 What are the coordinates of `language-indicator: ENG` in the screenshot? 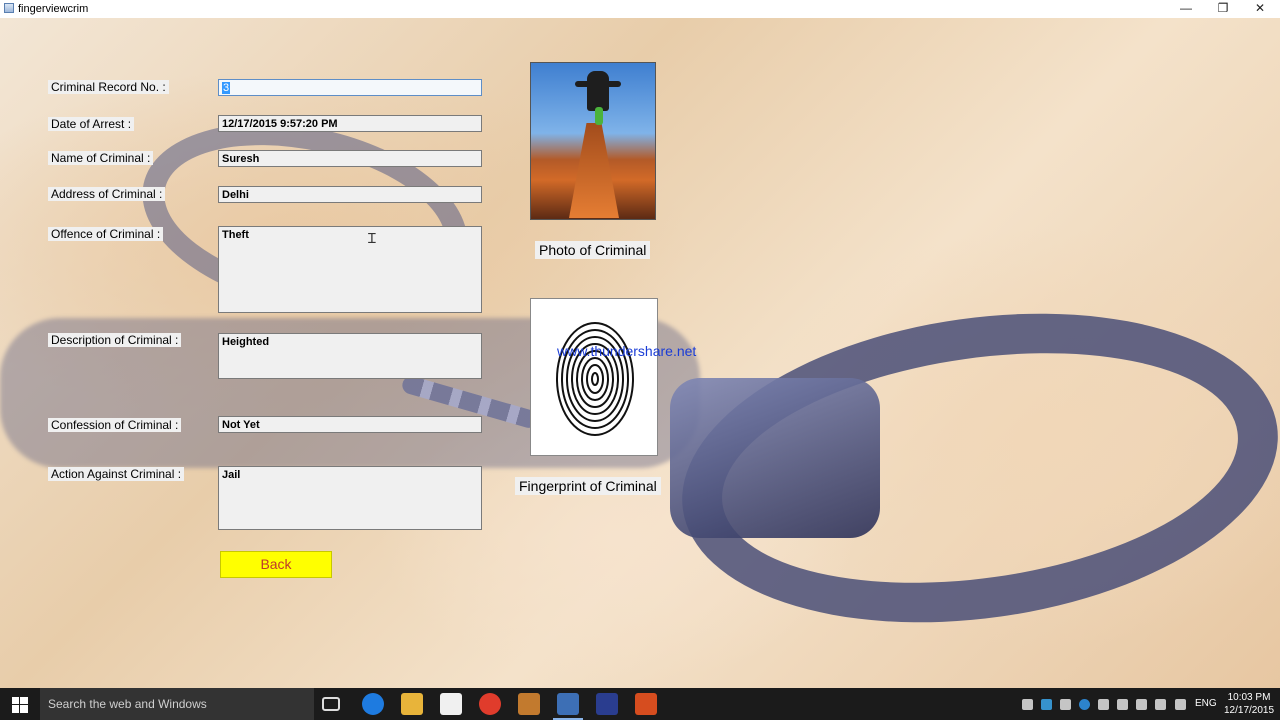 It's located at (1206, 703).